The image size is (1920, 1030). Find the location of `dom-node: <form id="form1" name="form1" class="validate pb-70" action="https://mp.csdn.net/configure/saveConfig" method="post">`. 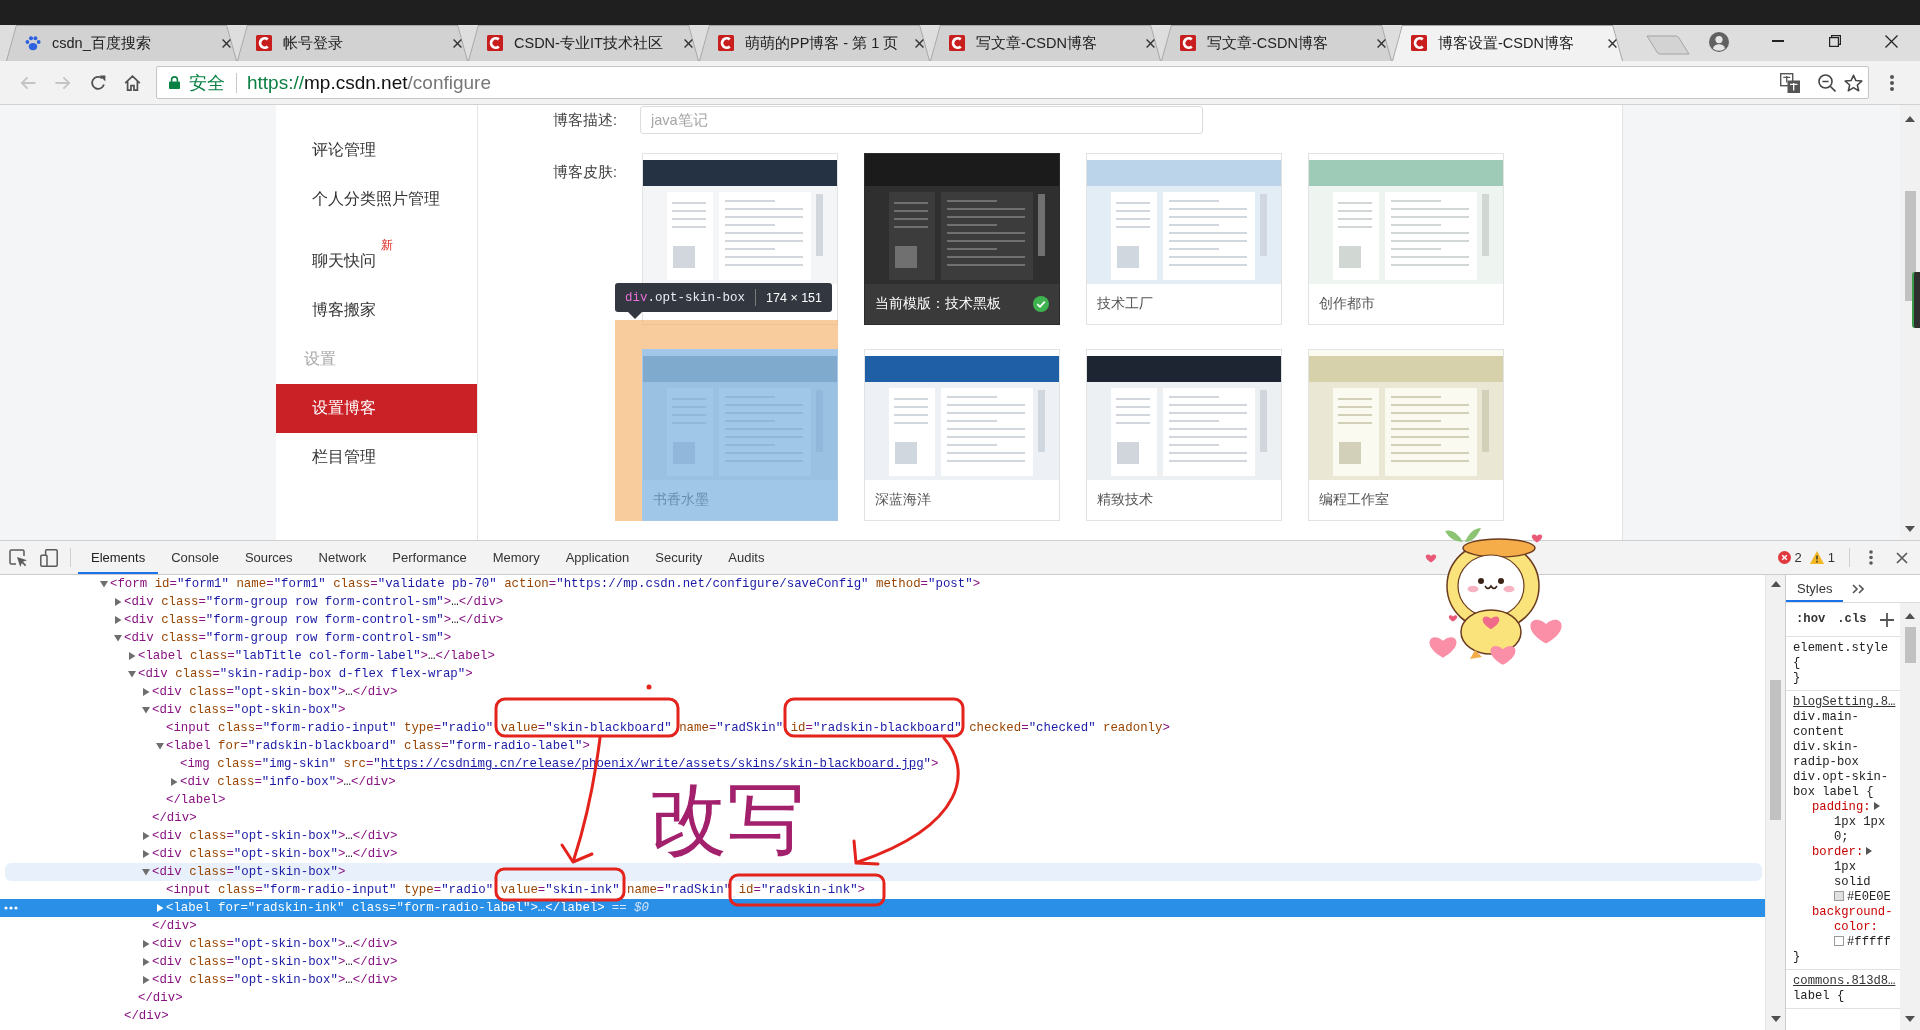

dom-node: <form id="form1" name="form1" class="validate pb-70" action="https://mp.csdn.net/configure/saveConfig" method="post"> is located at coordinates (882, 584).